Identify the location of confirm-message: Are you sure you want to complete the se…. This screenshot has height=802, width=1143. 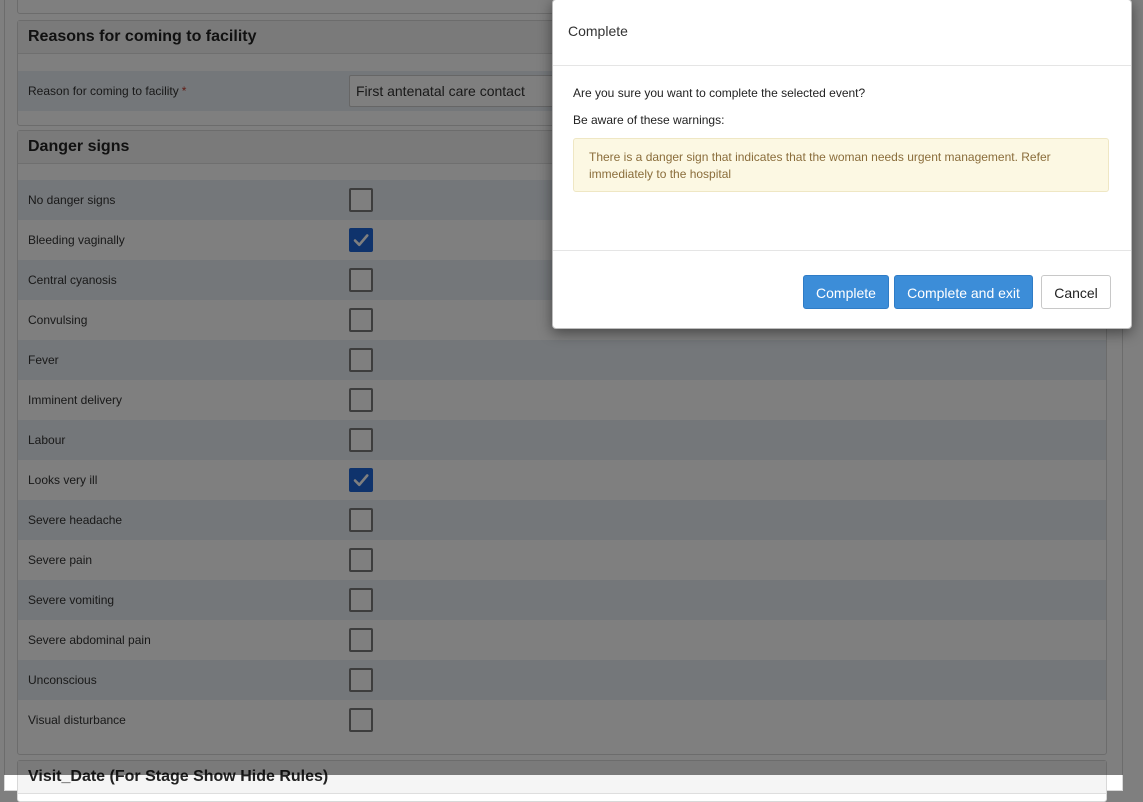
(719, 93).